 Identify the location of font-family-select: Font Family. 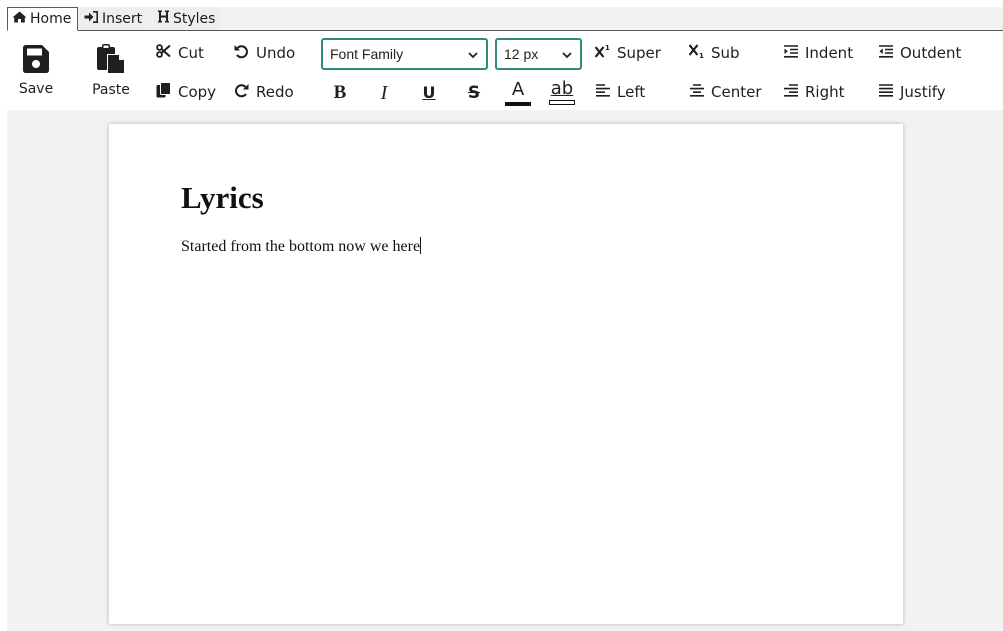
(404, 54).